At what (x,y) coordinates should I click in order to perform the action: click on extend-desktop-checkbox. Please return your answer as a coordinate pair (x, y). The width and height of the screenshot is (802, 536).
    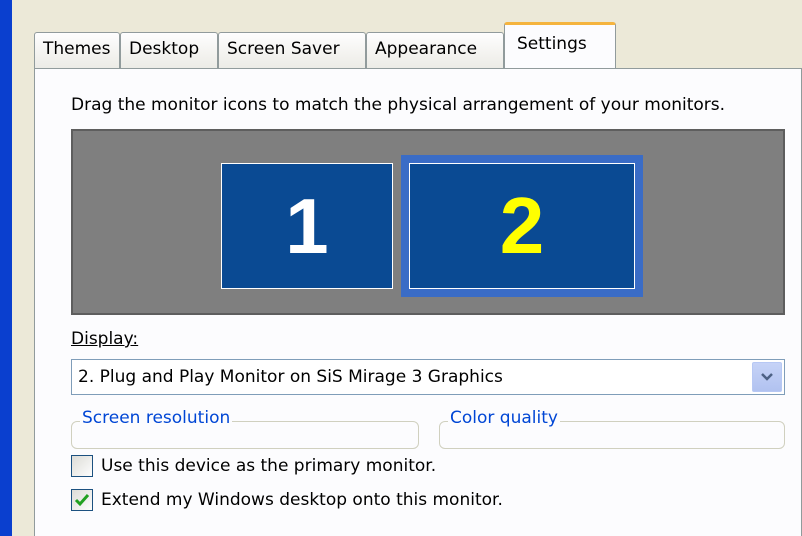
    Looking at the image, I should click on (82, 500).